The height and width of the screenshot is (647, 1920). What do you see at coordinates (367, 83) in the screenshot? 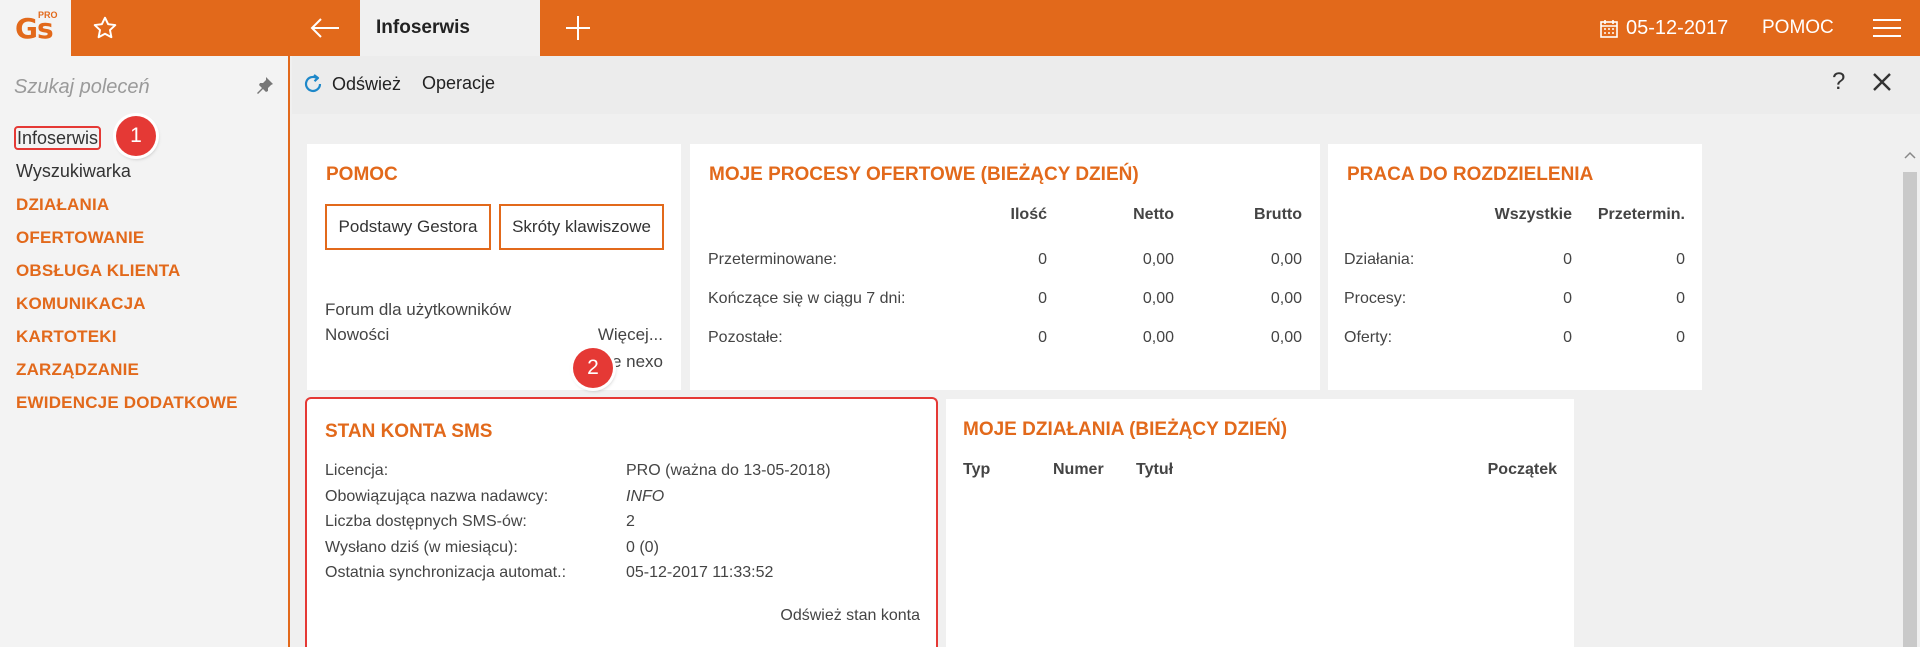
I see `refresh-label: Odśwież` at bounding box center [367, 83].